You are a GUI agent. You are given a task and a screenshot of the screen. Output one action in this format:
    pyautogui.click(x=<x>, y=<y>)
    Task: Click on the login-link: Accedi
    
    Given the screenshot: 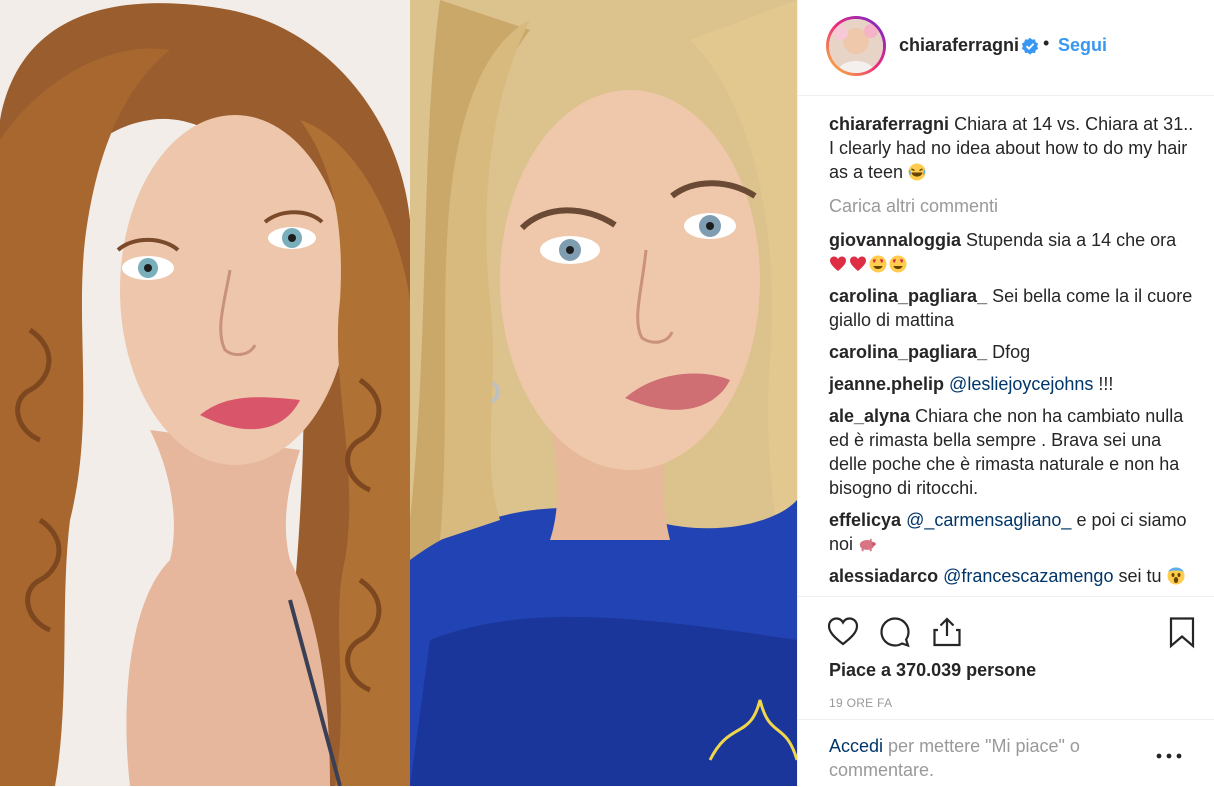 What is the action you would take?
    pyautogui.click(x=856, y=746)
    